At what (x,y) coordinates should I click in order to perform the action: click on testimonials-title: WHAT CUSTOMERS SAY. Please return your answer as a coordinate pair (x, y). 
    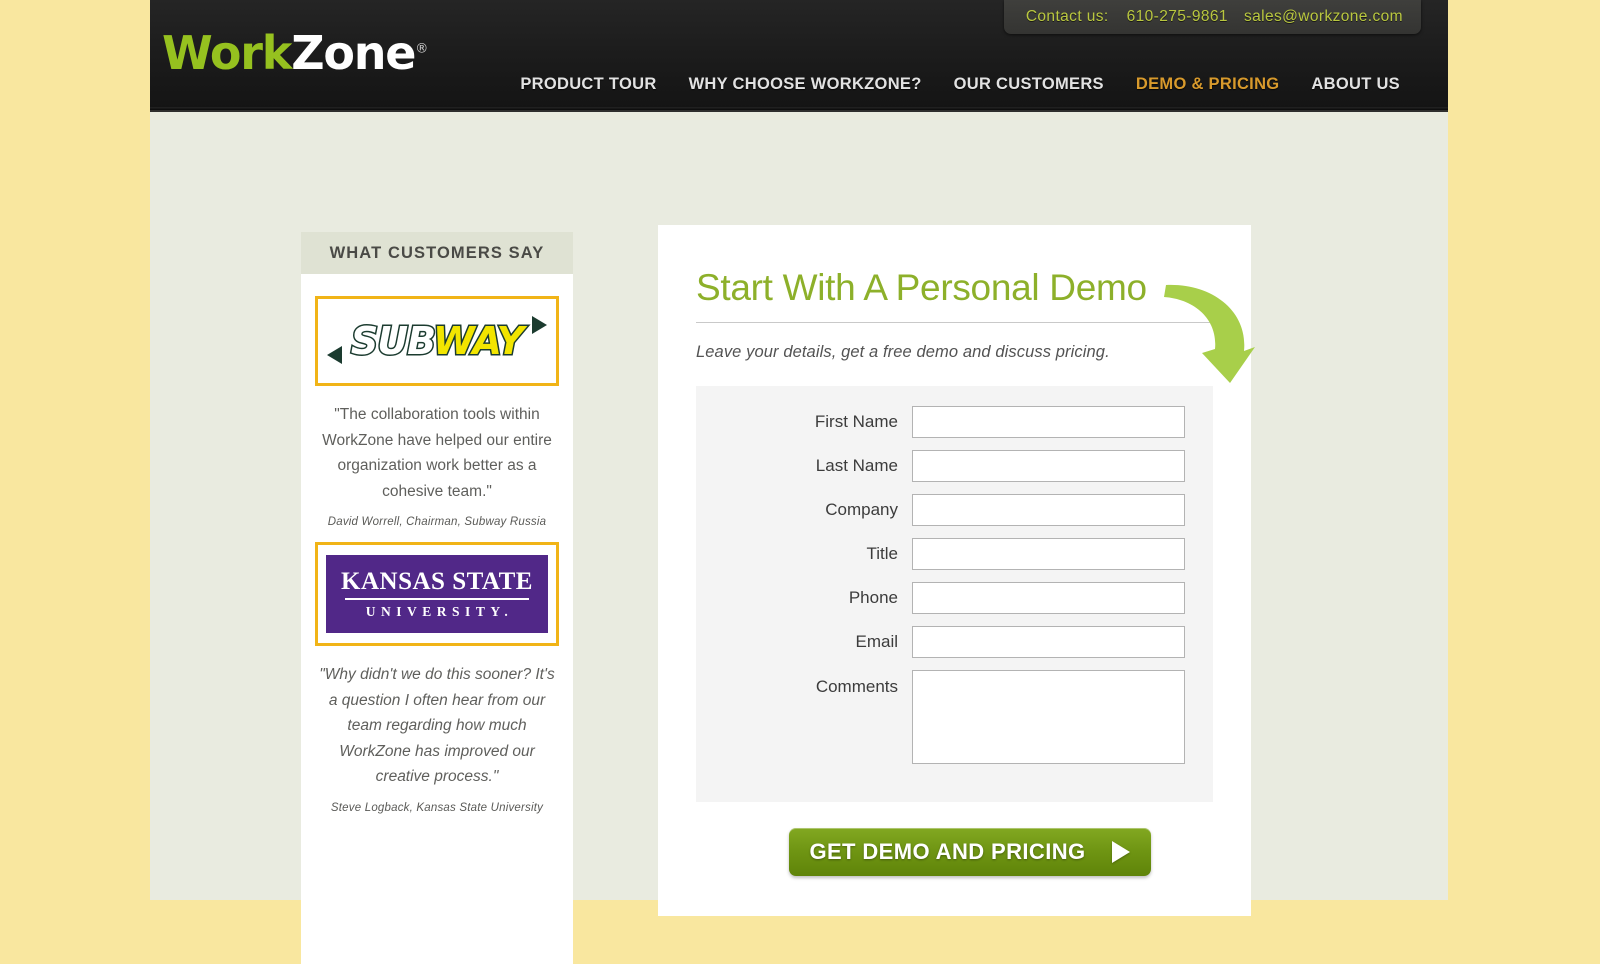
    Looking at the image, I should click on (437, 252).